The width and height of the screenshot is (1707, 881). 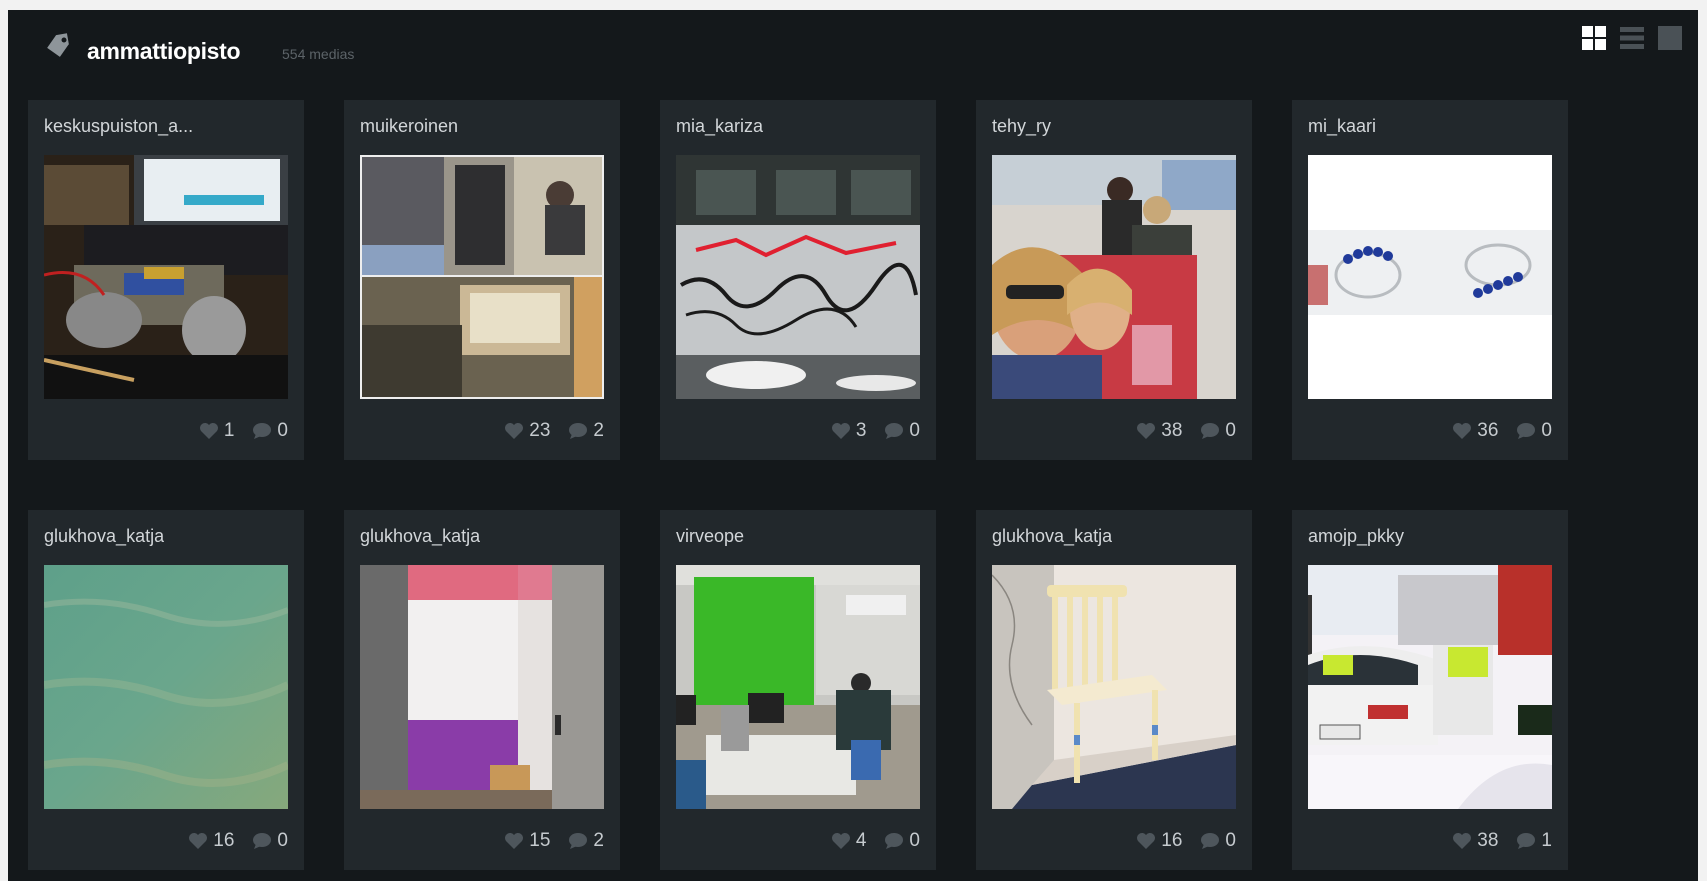 I want to click on card-stats: 1 0, so click(x=243, y=431).